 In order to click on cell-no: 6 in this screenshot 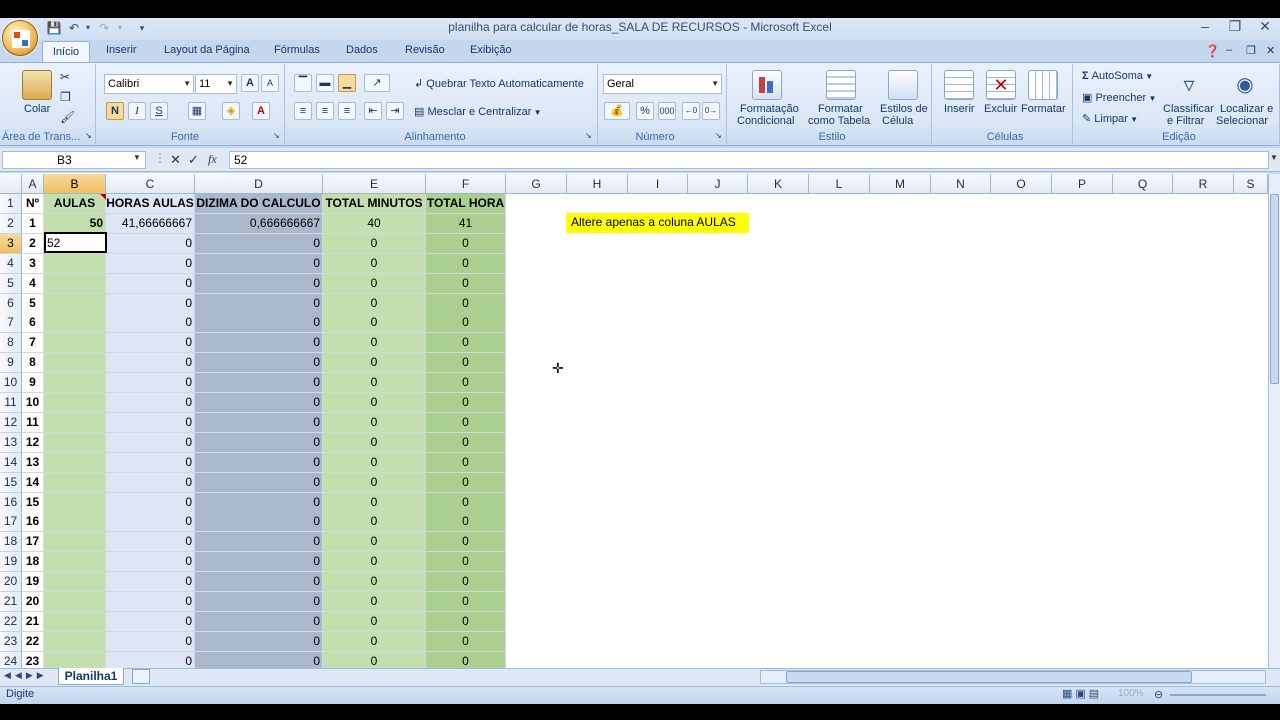, I will do `click(33, 323)`.